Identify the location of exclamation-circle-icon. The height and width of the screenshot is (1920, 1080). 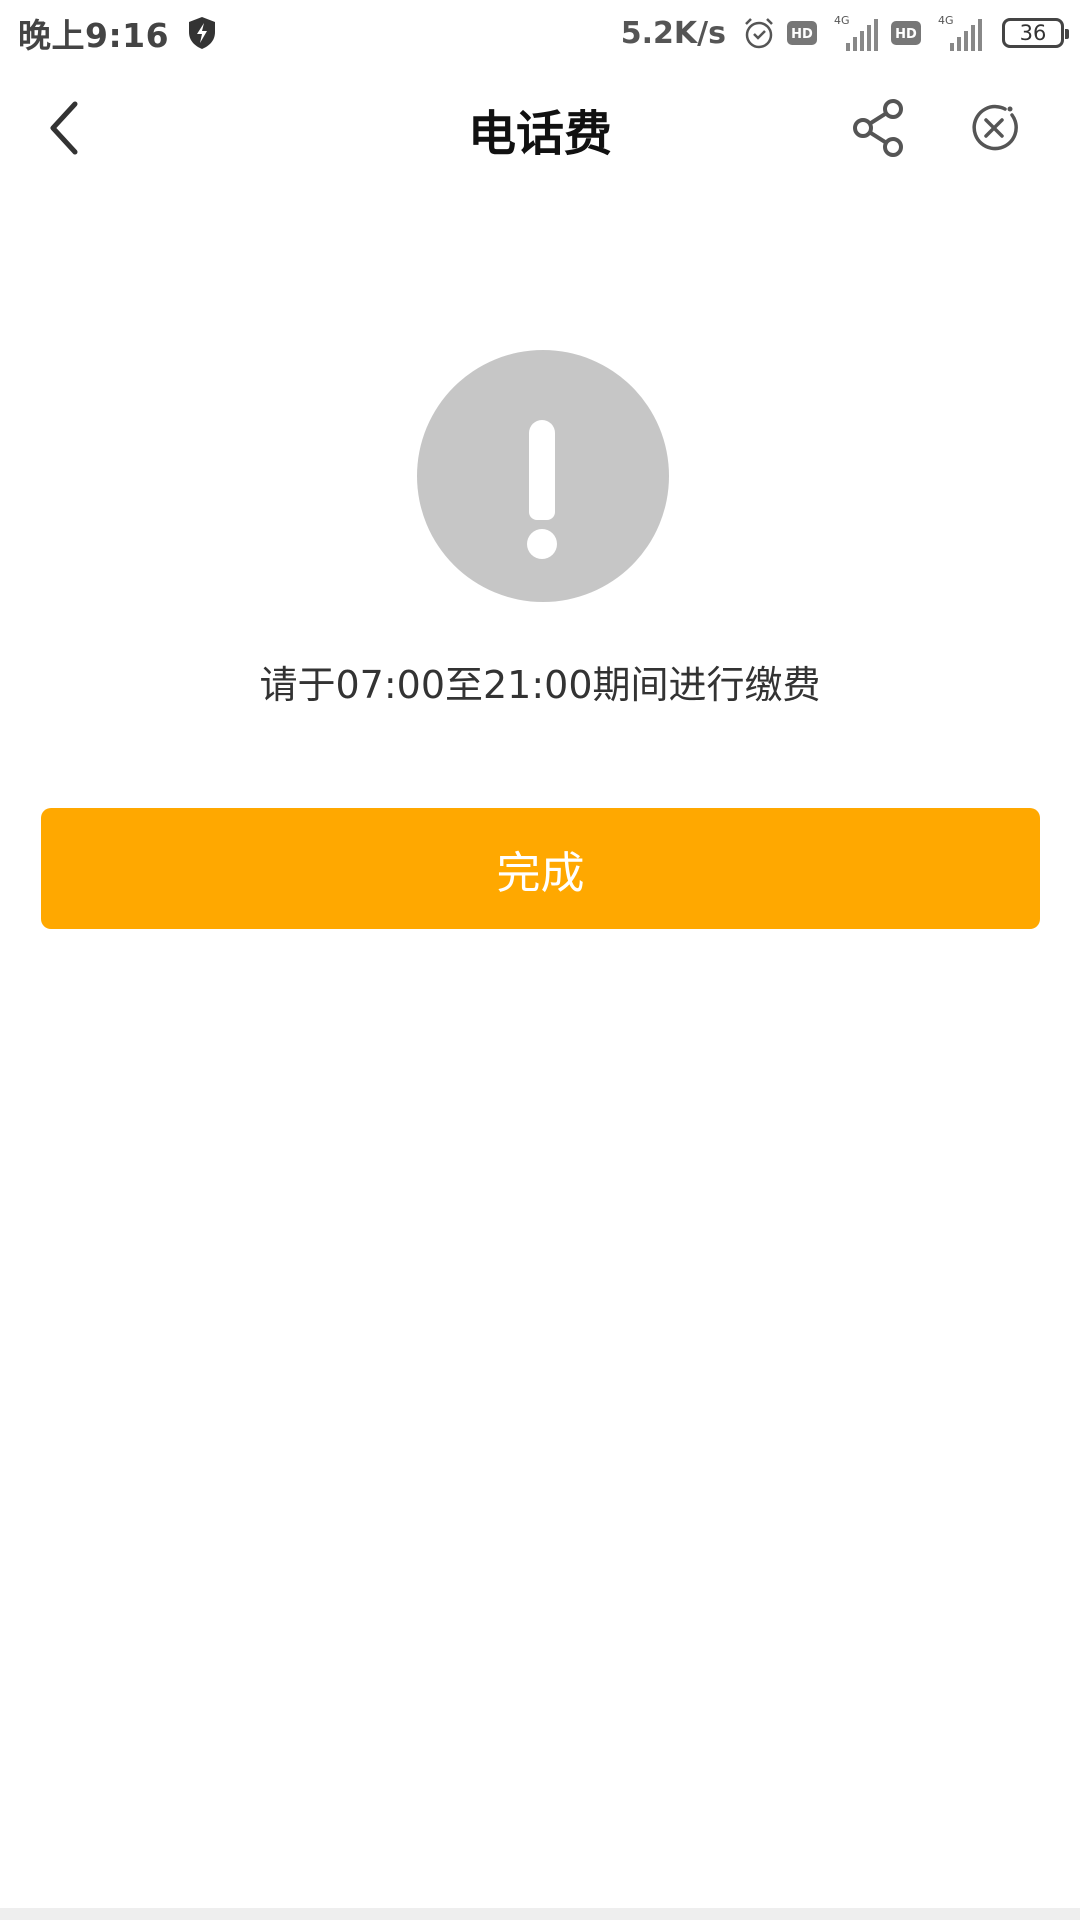
(543, 476).